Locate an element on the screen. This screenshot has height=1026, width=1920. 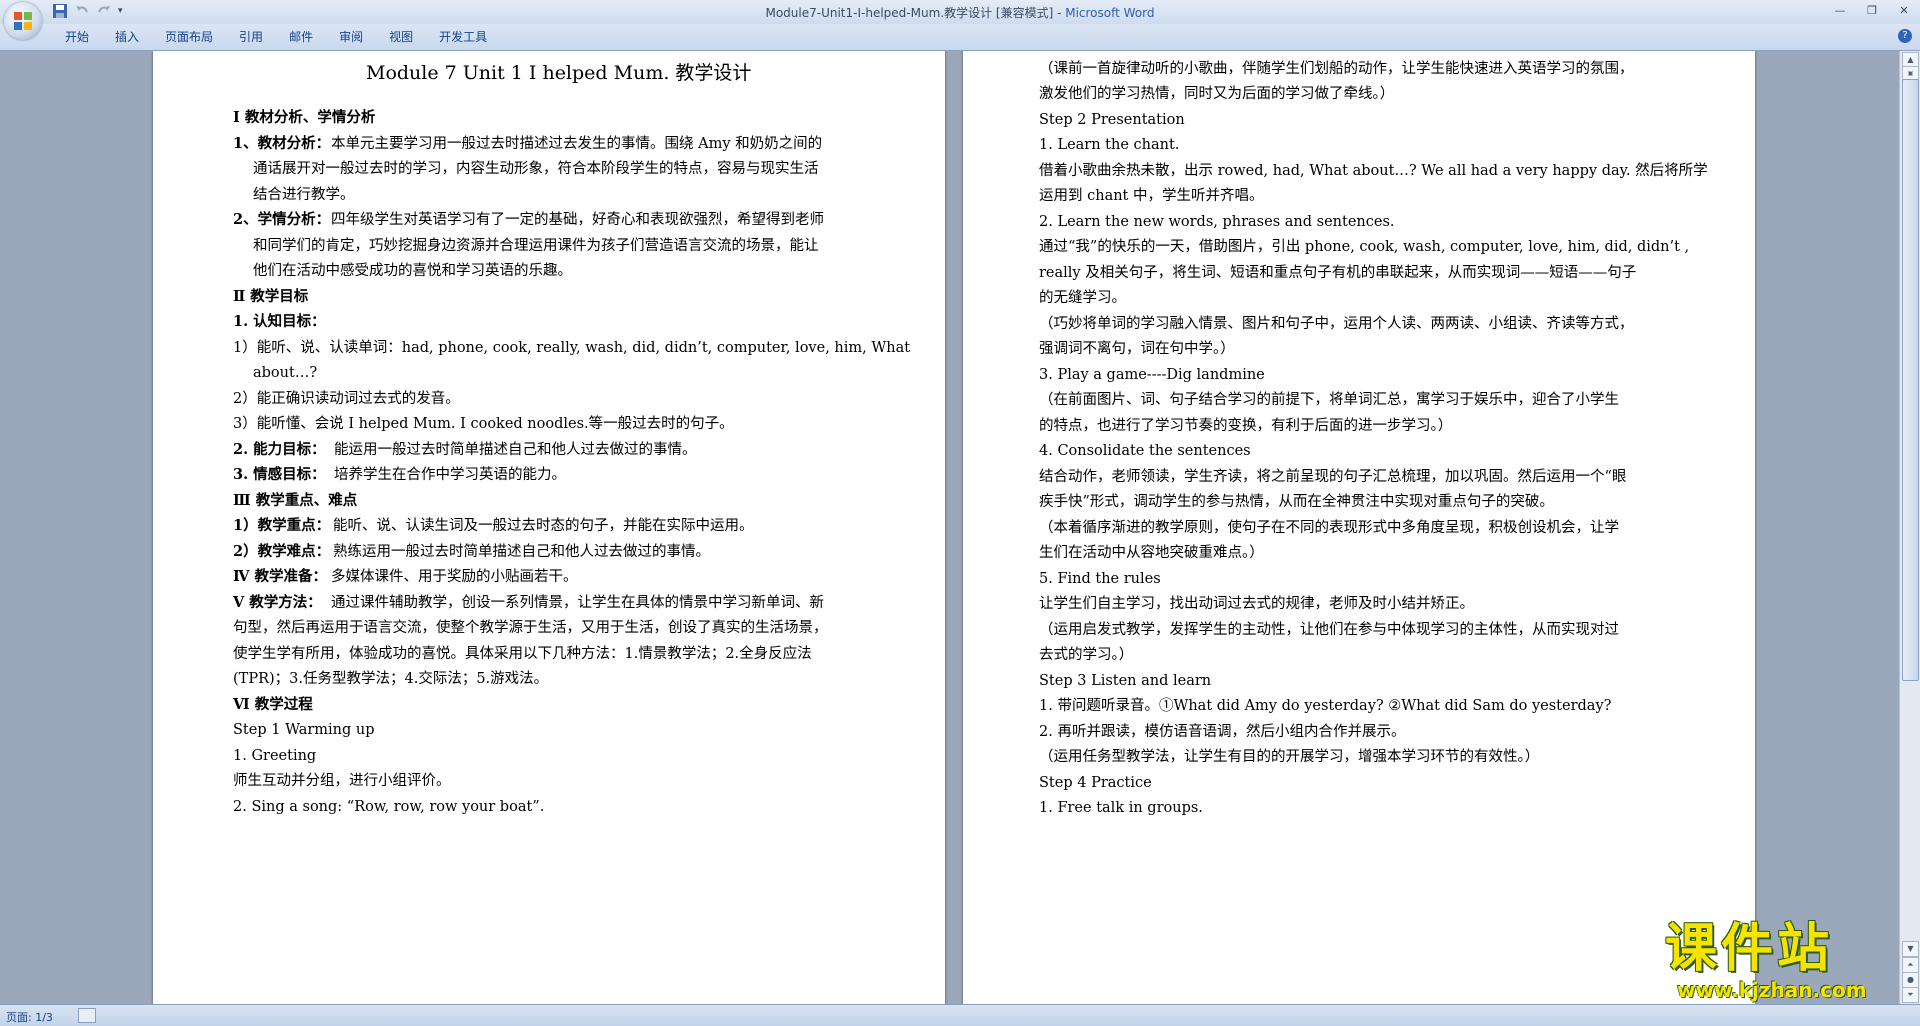
body-line: 生们在活动中从容地突破重难点。） is located at coordinates (1151, 553).